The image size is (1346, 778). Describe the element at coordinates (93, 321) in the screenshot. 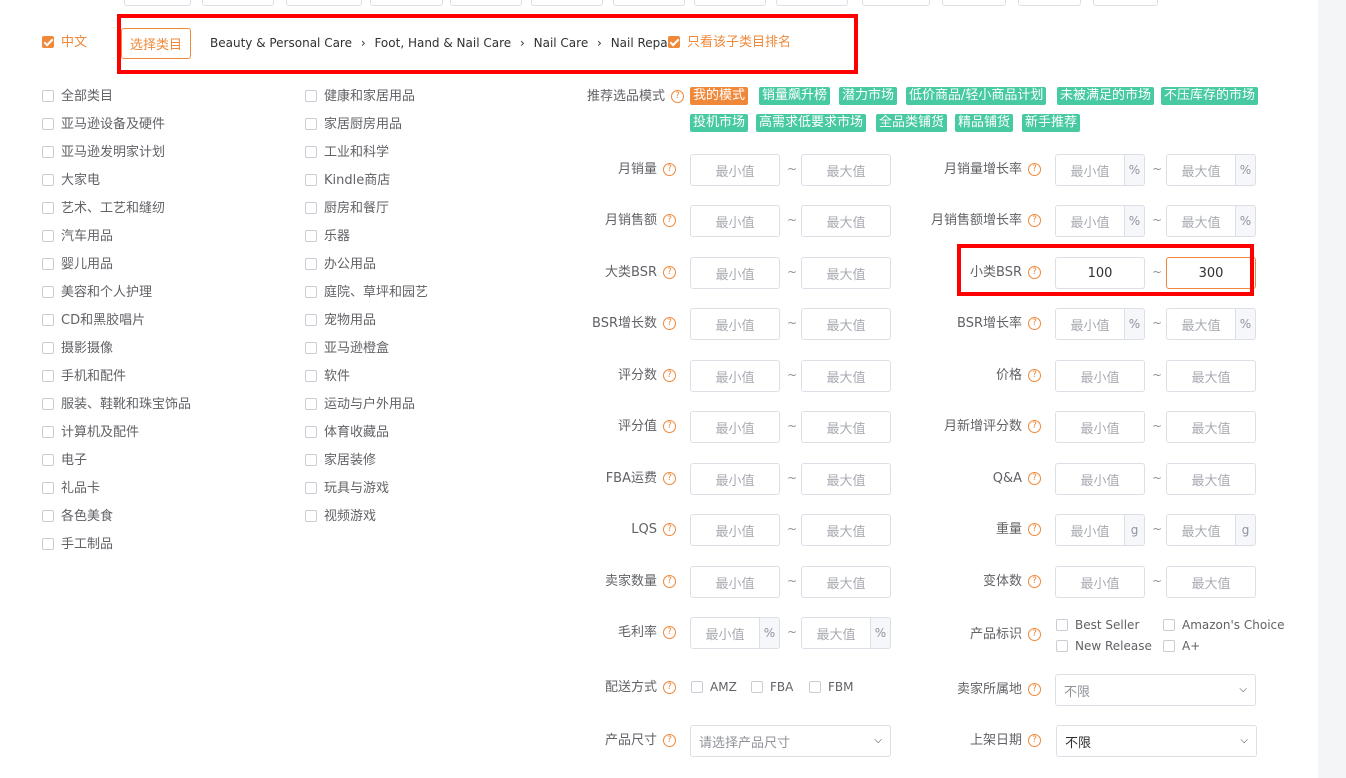

I see `category-checkbox: CD和黑胶唱片` at that location.